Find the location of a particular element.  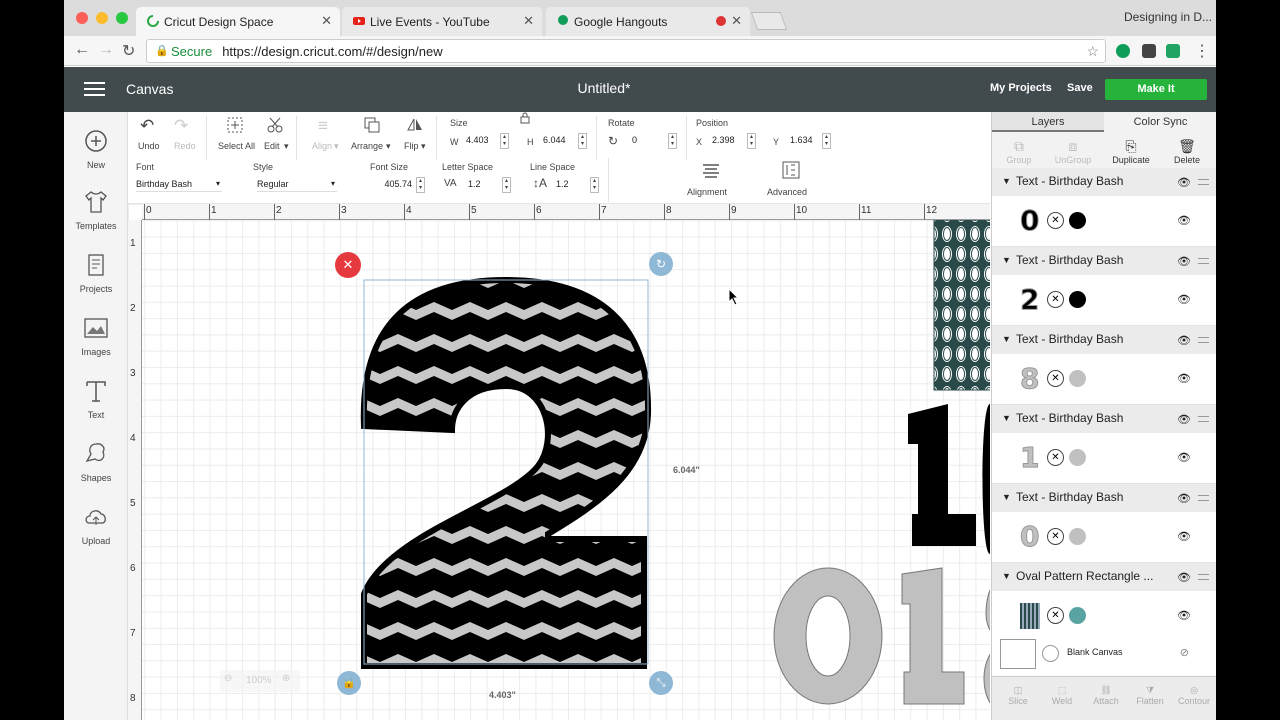

delete-button: 🗑 Delete is located at coordinates (1187, 151).